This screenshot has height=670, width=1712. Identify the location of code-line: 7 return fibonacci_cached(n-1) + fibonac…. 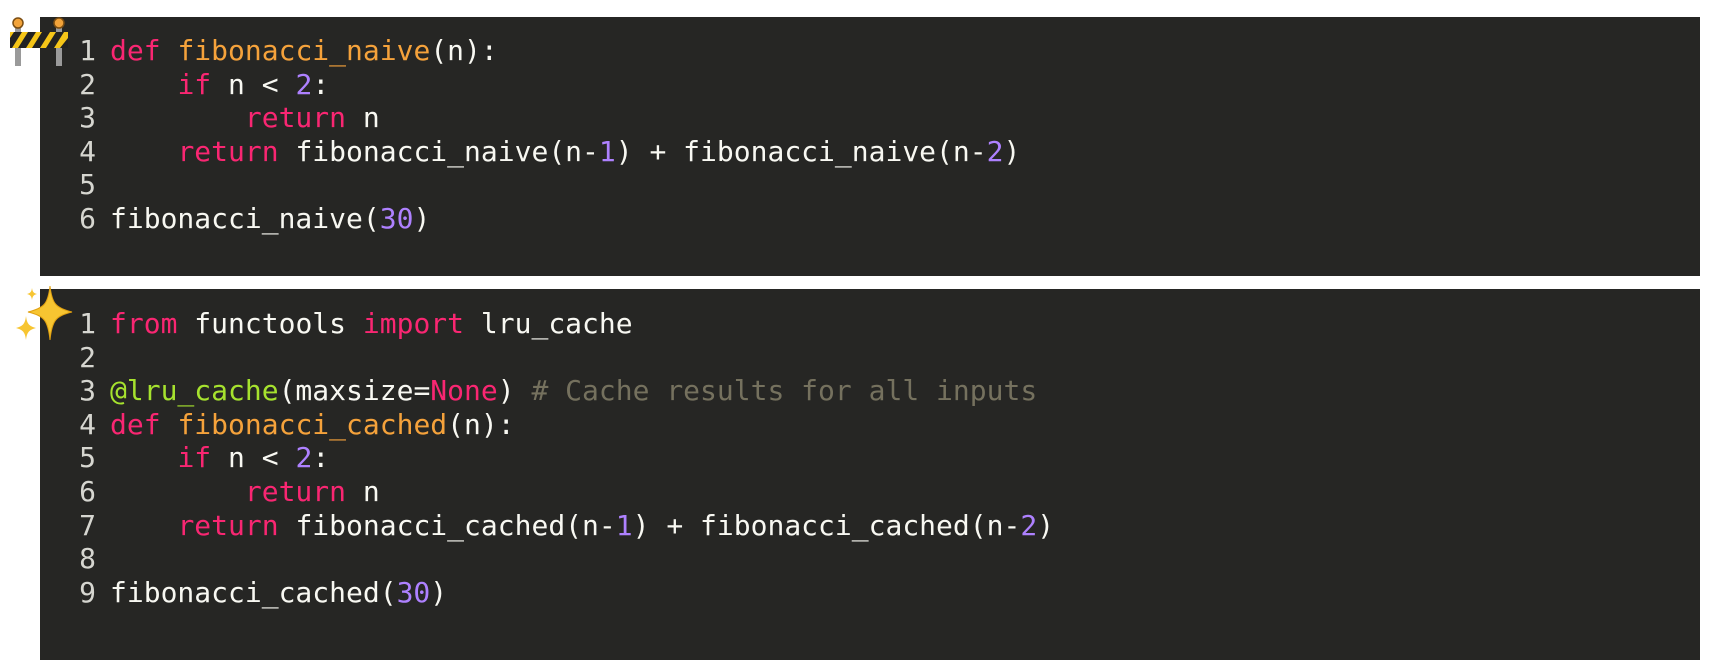
(547, 526).